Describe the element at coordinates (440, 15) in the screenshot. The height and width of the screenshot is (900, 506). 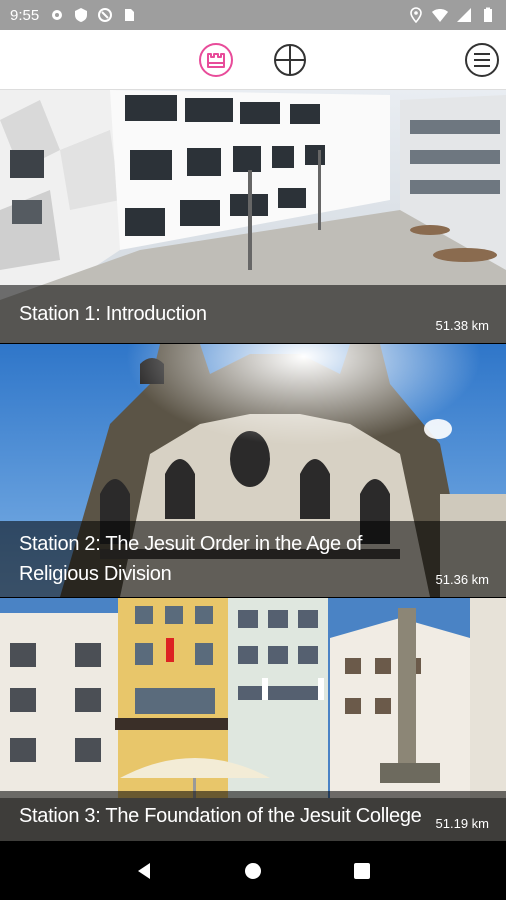
I see `wifi-icon` at that location.